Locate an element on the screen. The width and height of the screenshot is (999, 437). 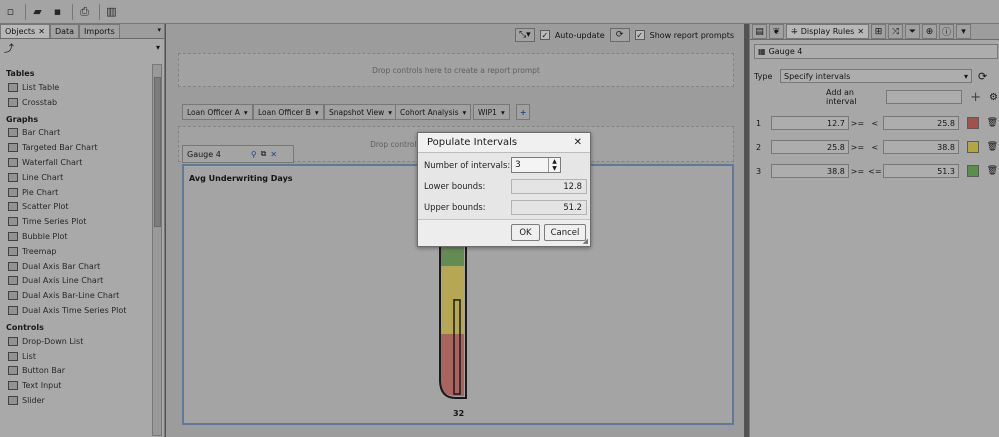
lower-bounds-field: 12.8 is located at coordinates (549, 186).